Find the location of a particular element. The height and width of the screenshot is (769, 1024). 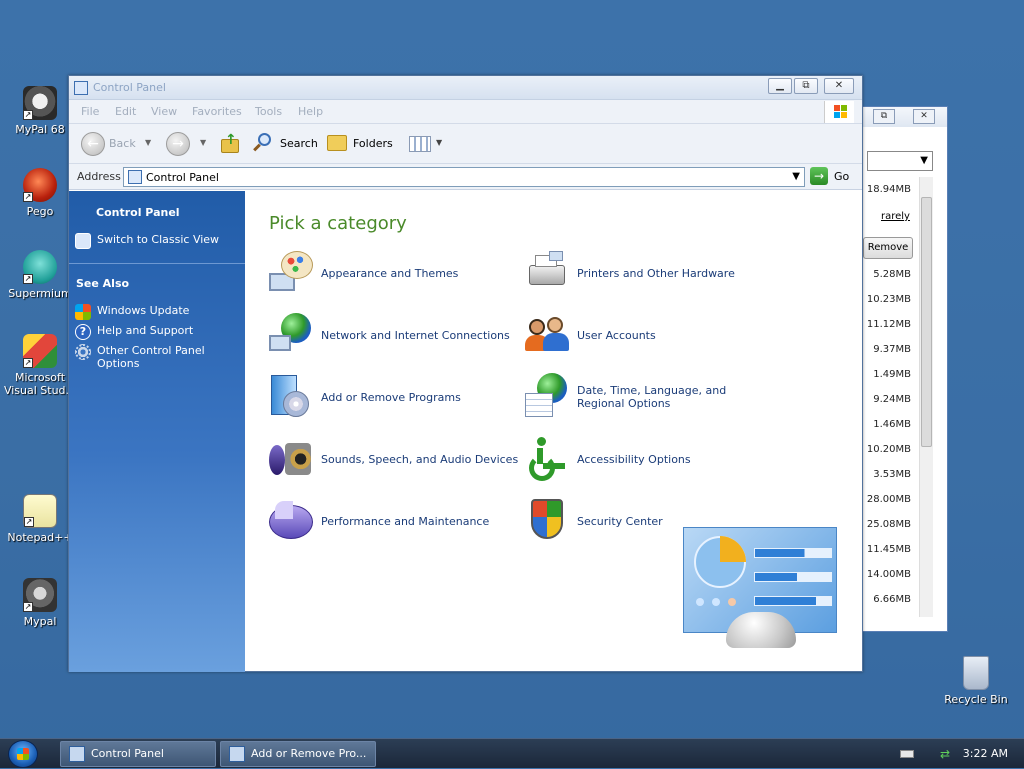

forward-dropdown-icon: ▼ is located at coordinates (203, 142).